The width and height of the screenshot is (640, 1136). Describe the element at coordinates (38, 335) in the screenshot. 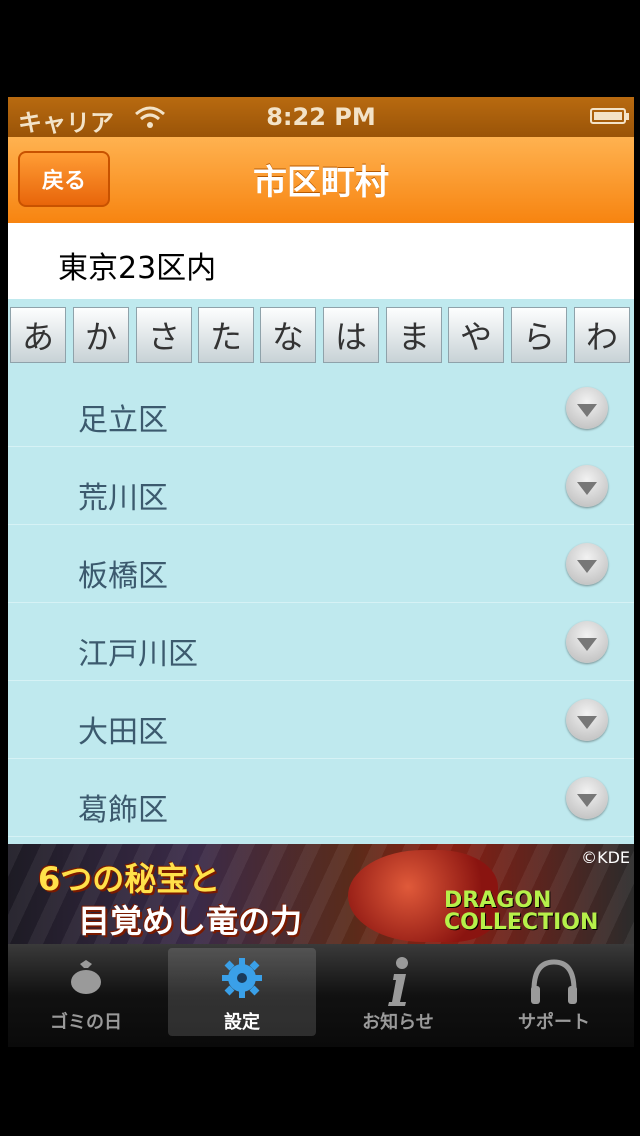

I see `kana-tab-a: あ` at that location.